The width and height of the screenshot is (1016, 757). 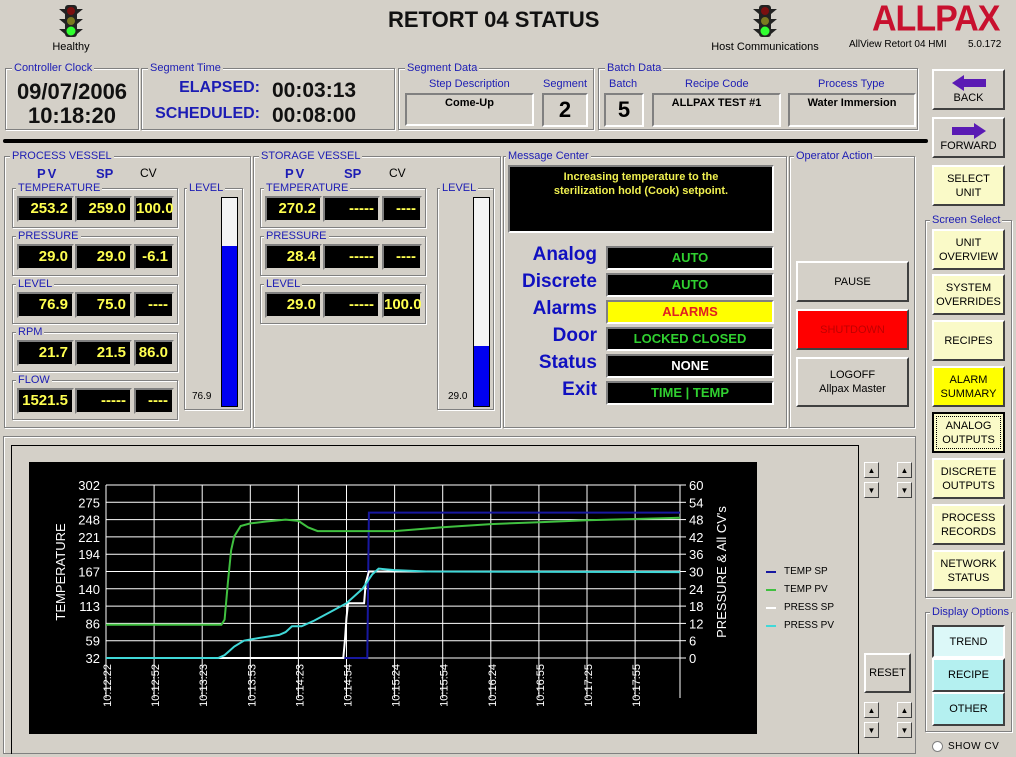 What do you see at coordinates (156, 685) in the screenshot?
I see `x-tick-label: 10:12:52` at bounding box center [156, 685].